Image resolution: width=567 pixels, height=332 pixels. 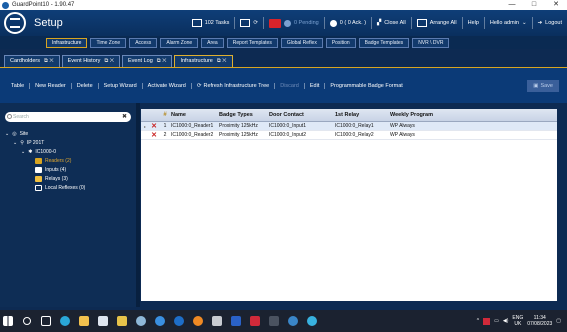 I want to click on user-menu: Hello admin ⌄, so click(x=507, y=23).